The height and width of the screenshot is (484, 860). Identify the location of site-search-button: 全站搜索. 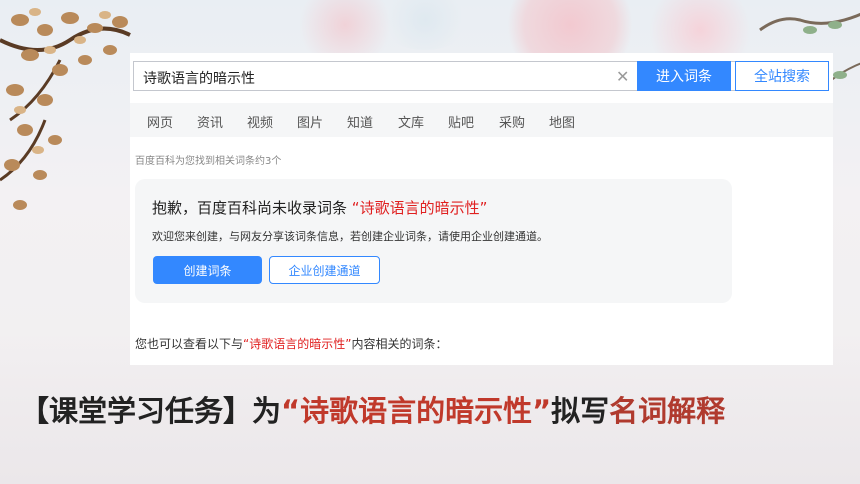
(782, 76).